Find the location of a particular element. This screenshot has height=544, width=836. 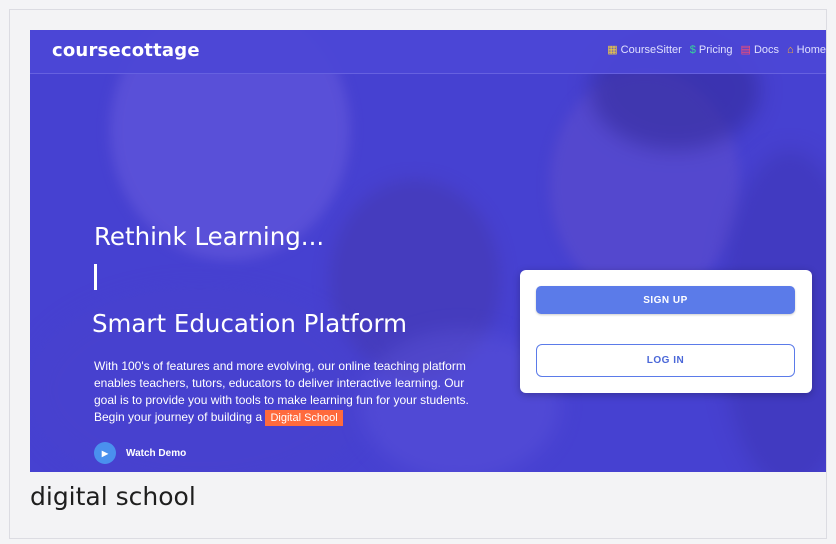

nav-links: ▦ CourseSitter $ Pricing ▤ Docs ⌂ Home is located at coordinates (716, 50).